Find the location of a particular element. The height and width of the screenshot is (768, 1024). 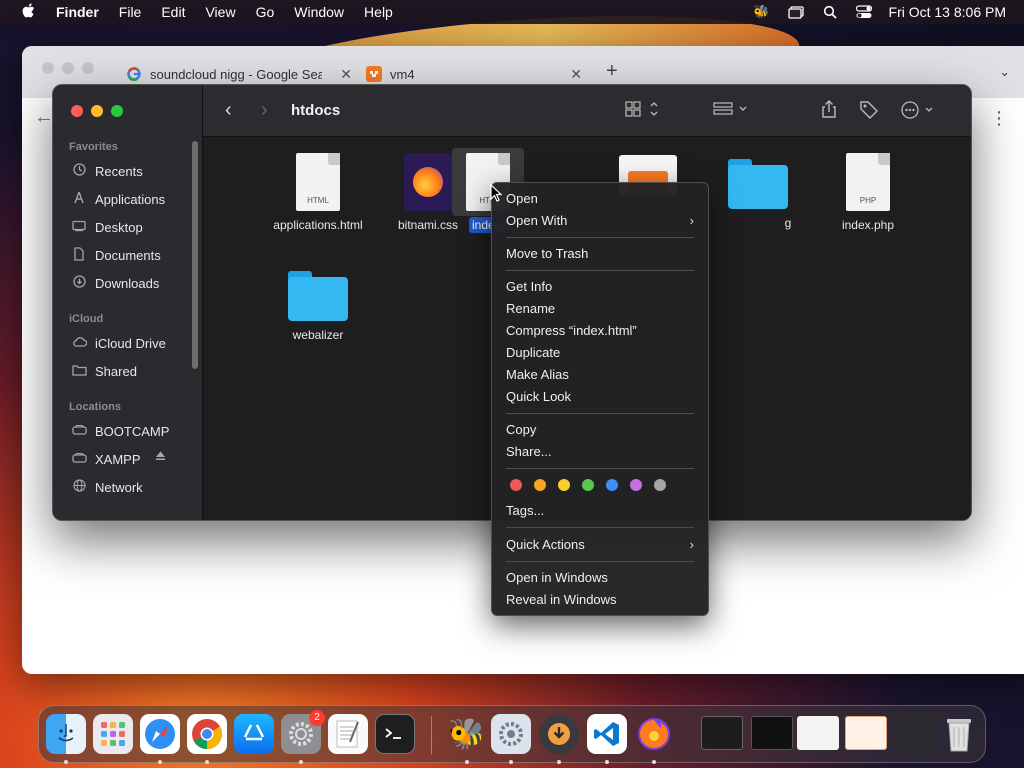

sidebar-item-icloud-drive: iCloud Drive is located at coordinates (118, 343).